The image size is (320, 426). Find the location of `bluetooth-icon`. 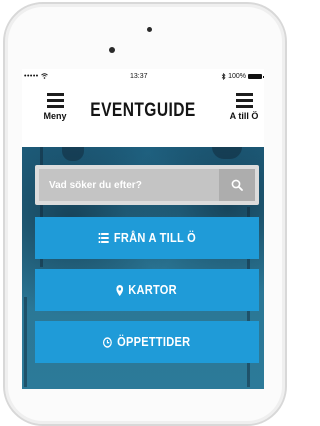

bluetooth-icon is located at coordinates (223, 76).